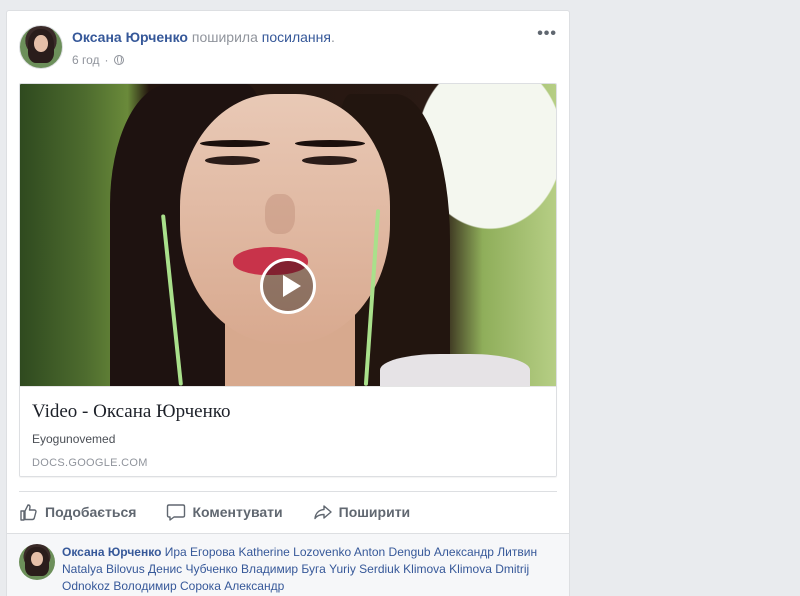  What do you see at coordinates (41, 47) in the screenshot?
I see `author-avatar` at bounding box center [41, 47].